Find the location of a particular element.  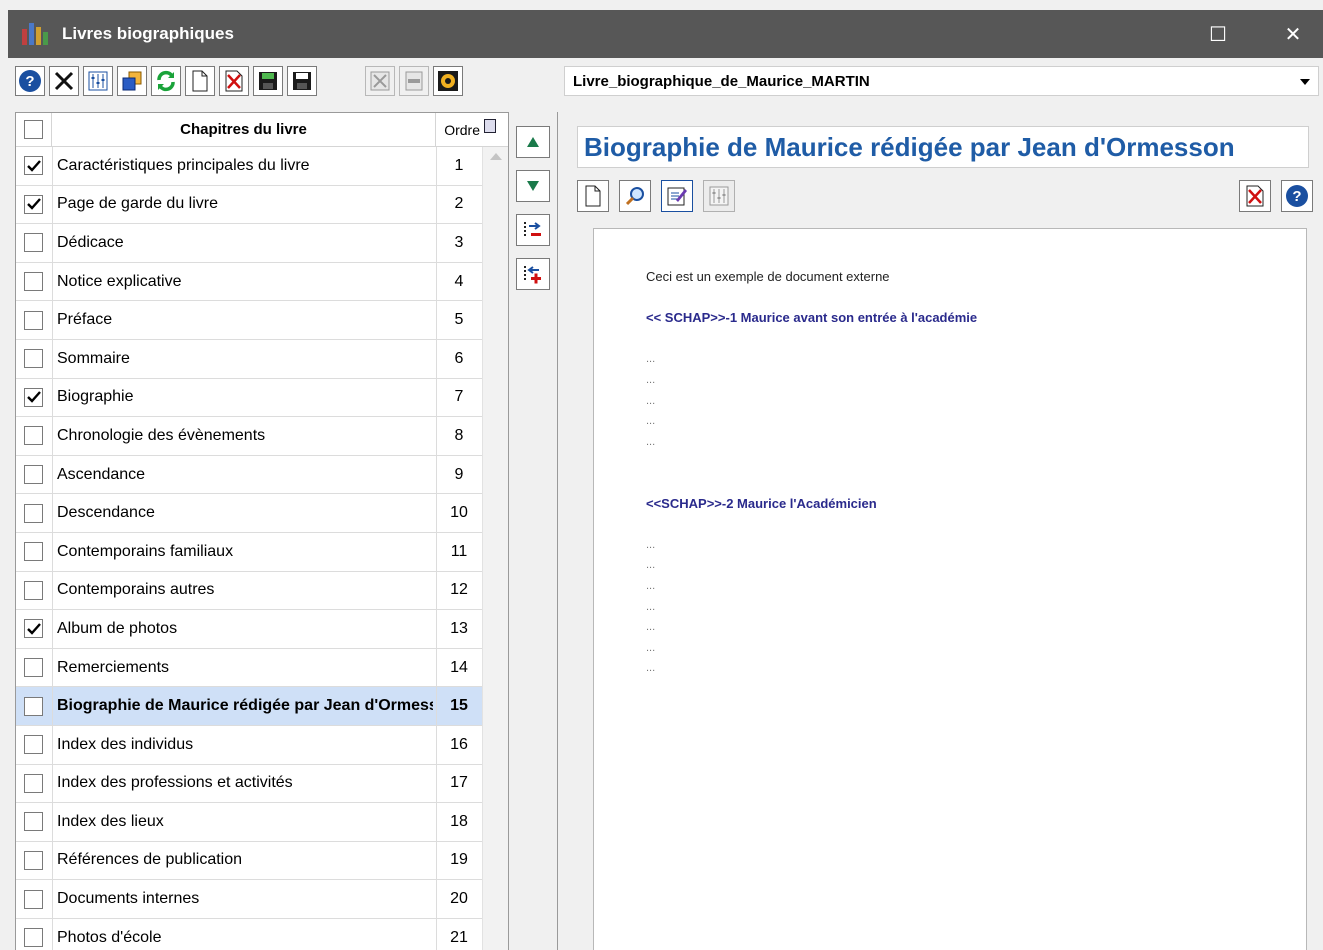

chapter-order: 8 is located at coordinates (459, 436).